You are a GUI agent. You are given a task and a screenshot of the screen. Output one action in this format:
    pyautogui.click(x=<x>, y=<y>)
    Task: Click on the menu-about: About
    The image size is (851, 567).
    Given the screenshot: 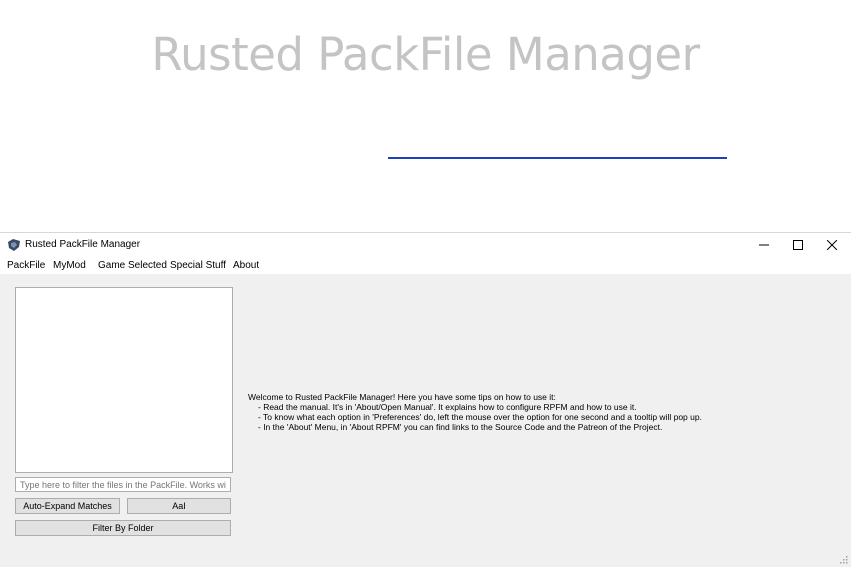 What is the action you would take?
    pyautogui.click(x=246, y=265)
    